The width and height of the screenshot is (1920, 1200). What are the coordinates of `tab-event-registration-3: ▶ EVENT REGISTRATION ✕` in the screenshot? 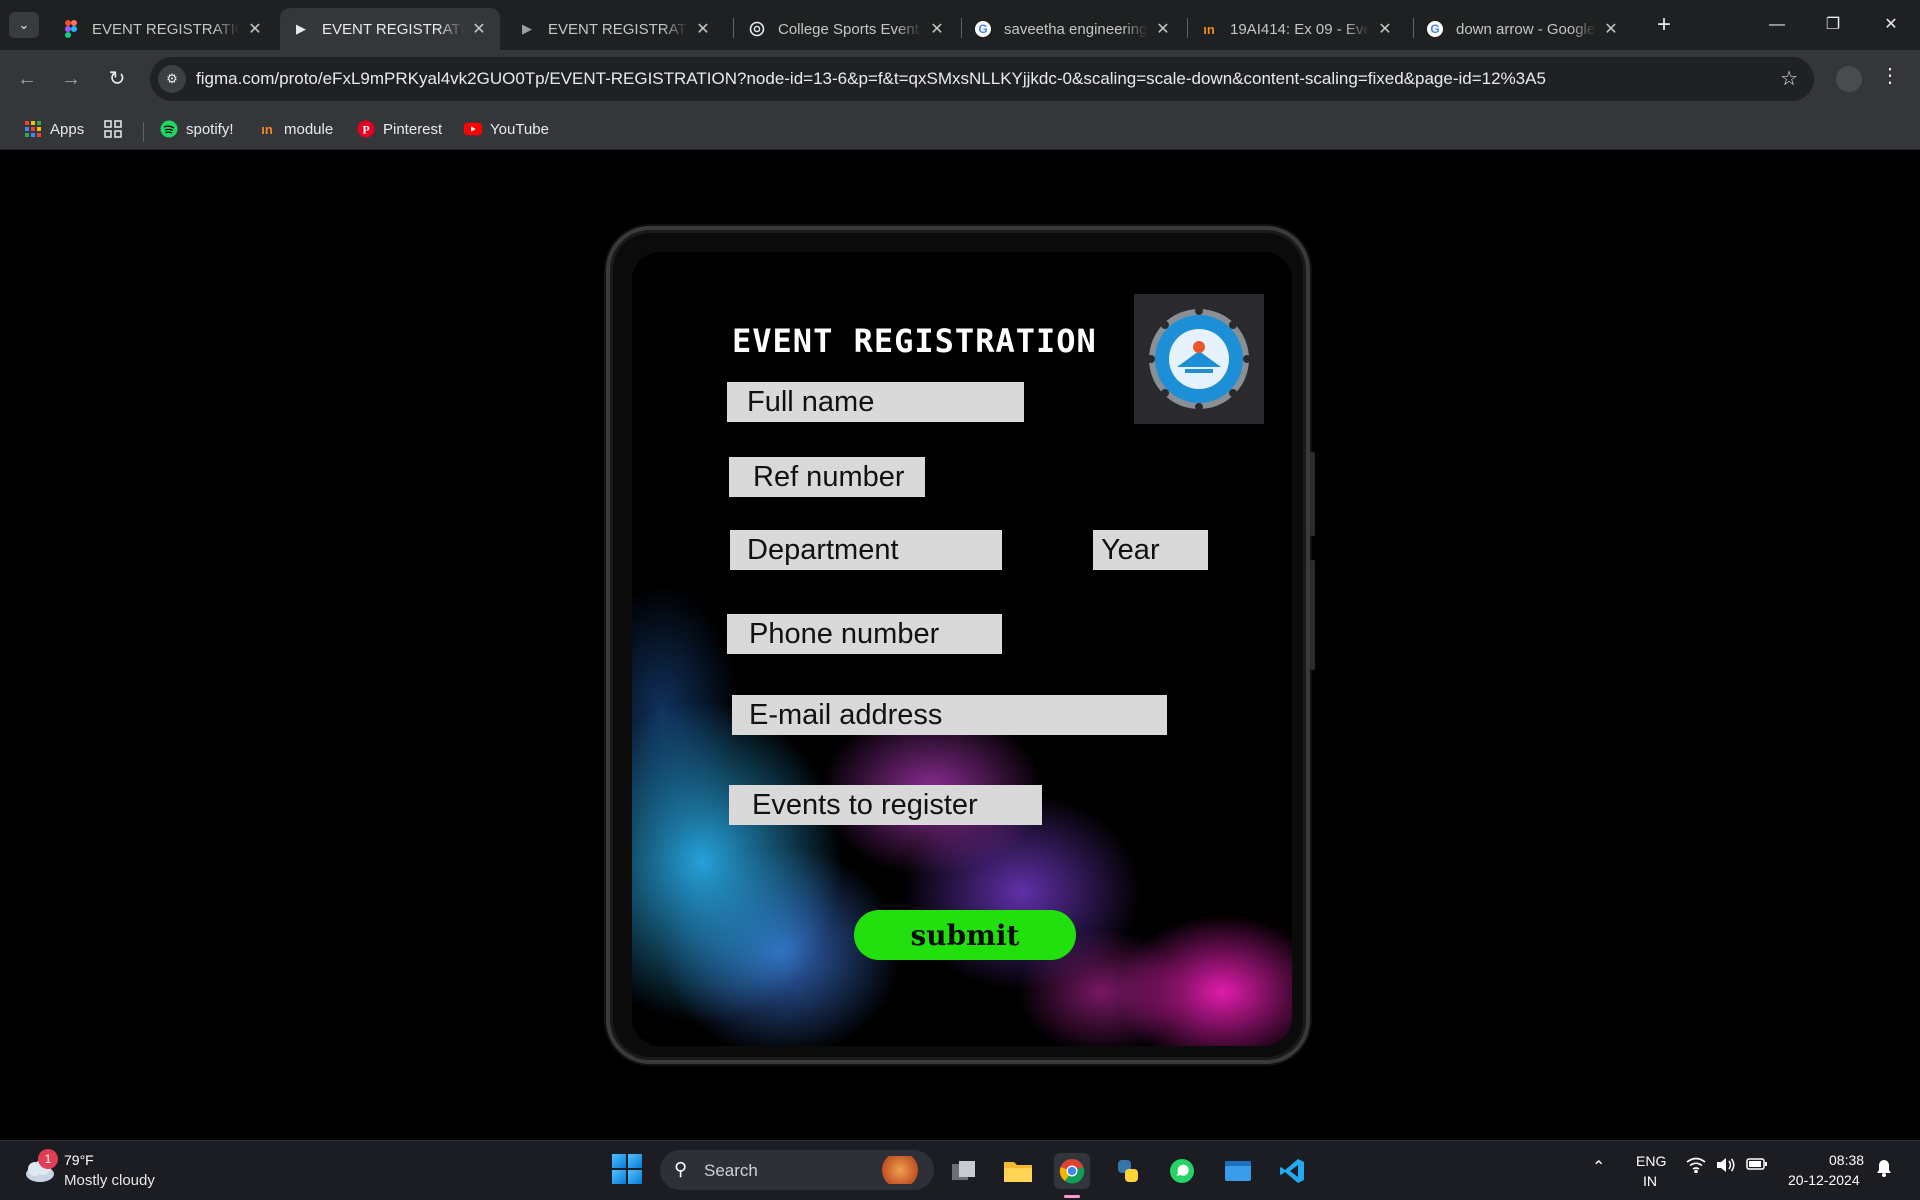 It's located at (615, 29).